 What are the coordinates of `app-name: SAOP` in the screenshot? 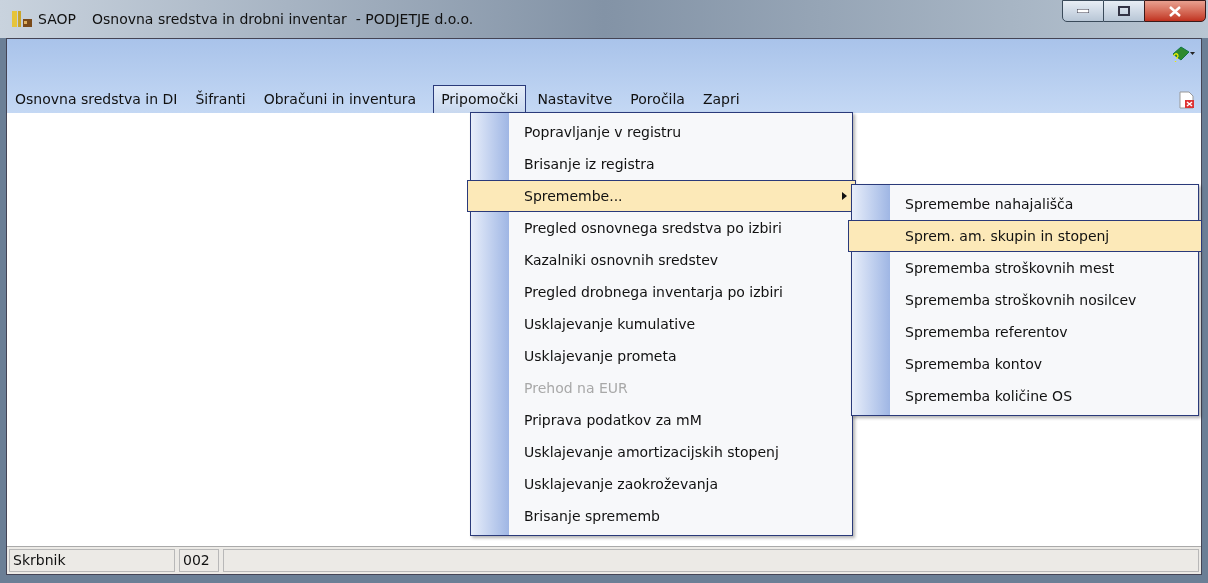 It's located at (57, 19).